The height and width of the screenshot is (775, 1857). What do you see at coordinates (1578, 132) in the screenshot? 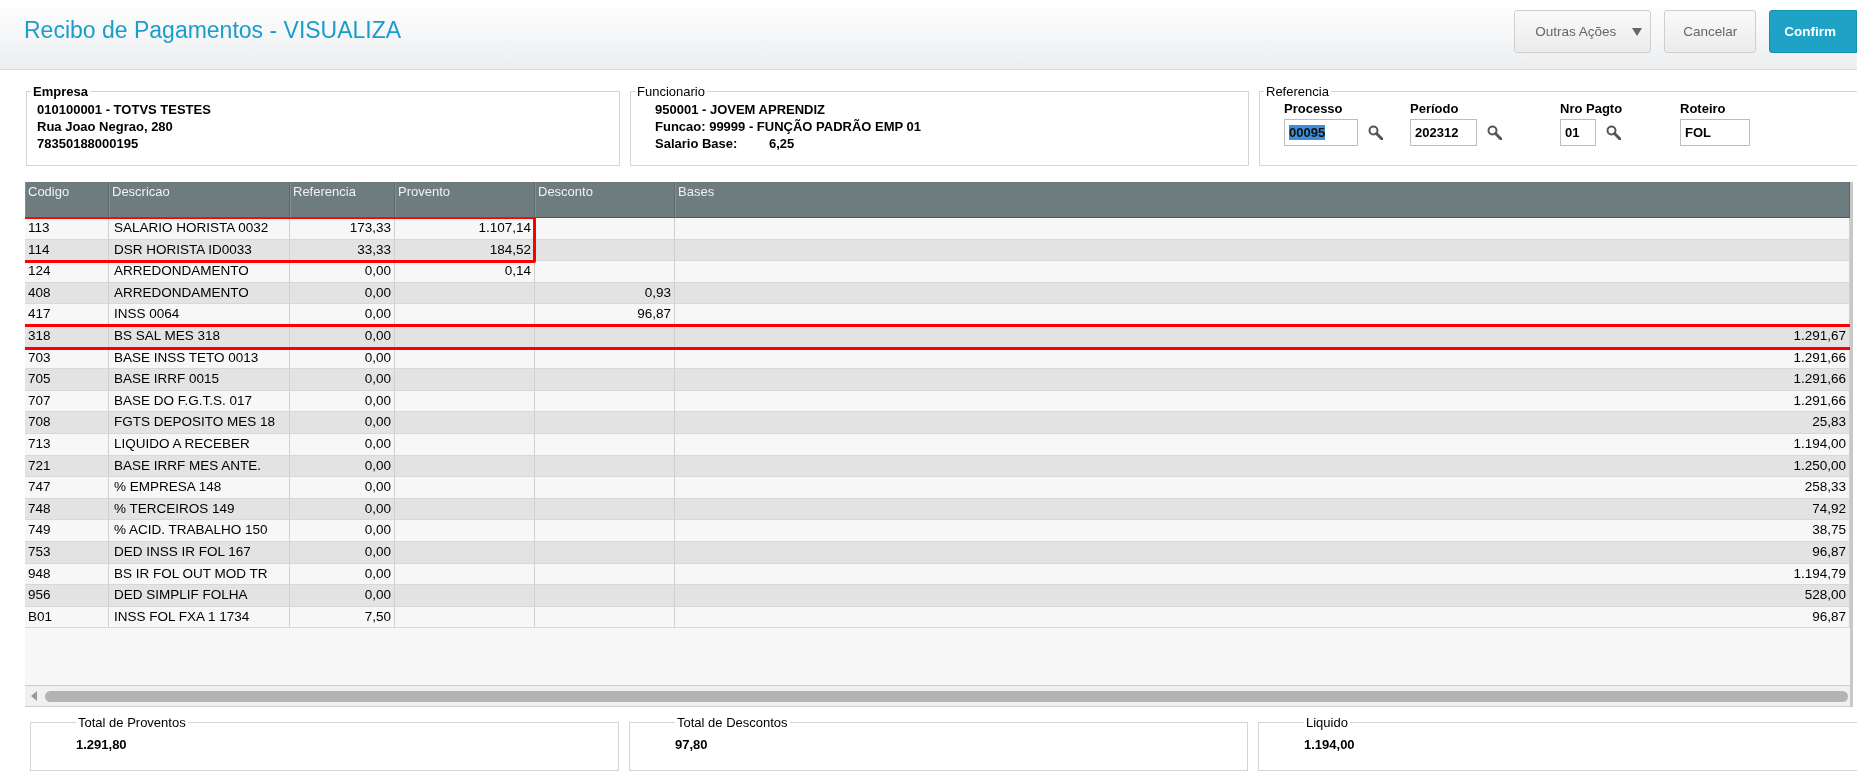
I see `input-field: 01` at bounding box center [1578, 132].